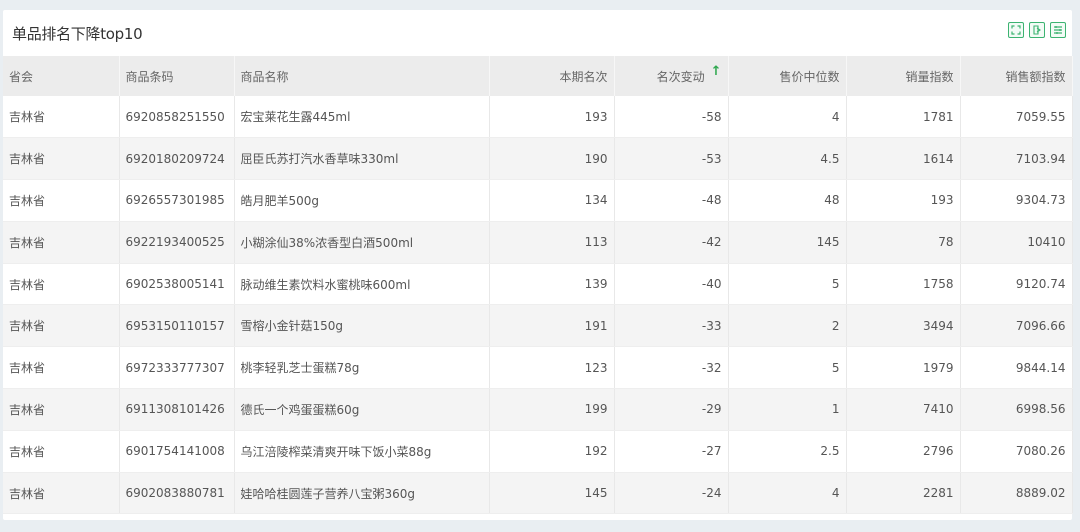 The image size is (1080, 532). Describe the element at coordinates (177, 76) in the screenshot. I see `column-header-barcode: 商品条码` at that location.